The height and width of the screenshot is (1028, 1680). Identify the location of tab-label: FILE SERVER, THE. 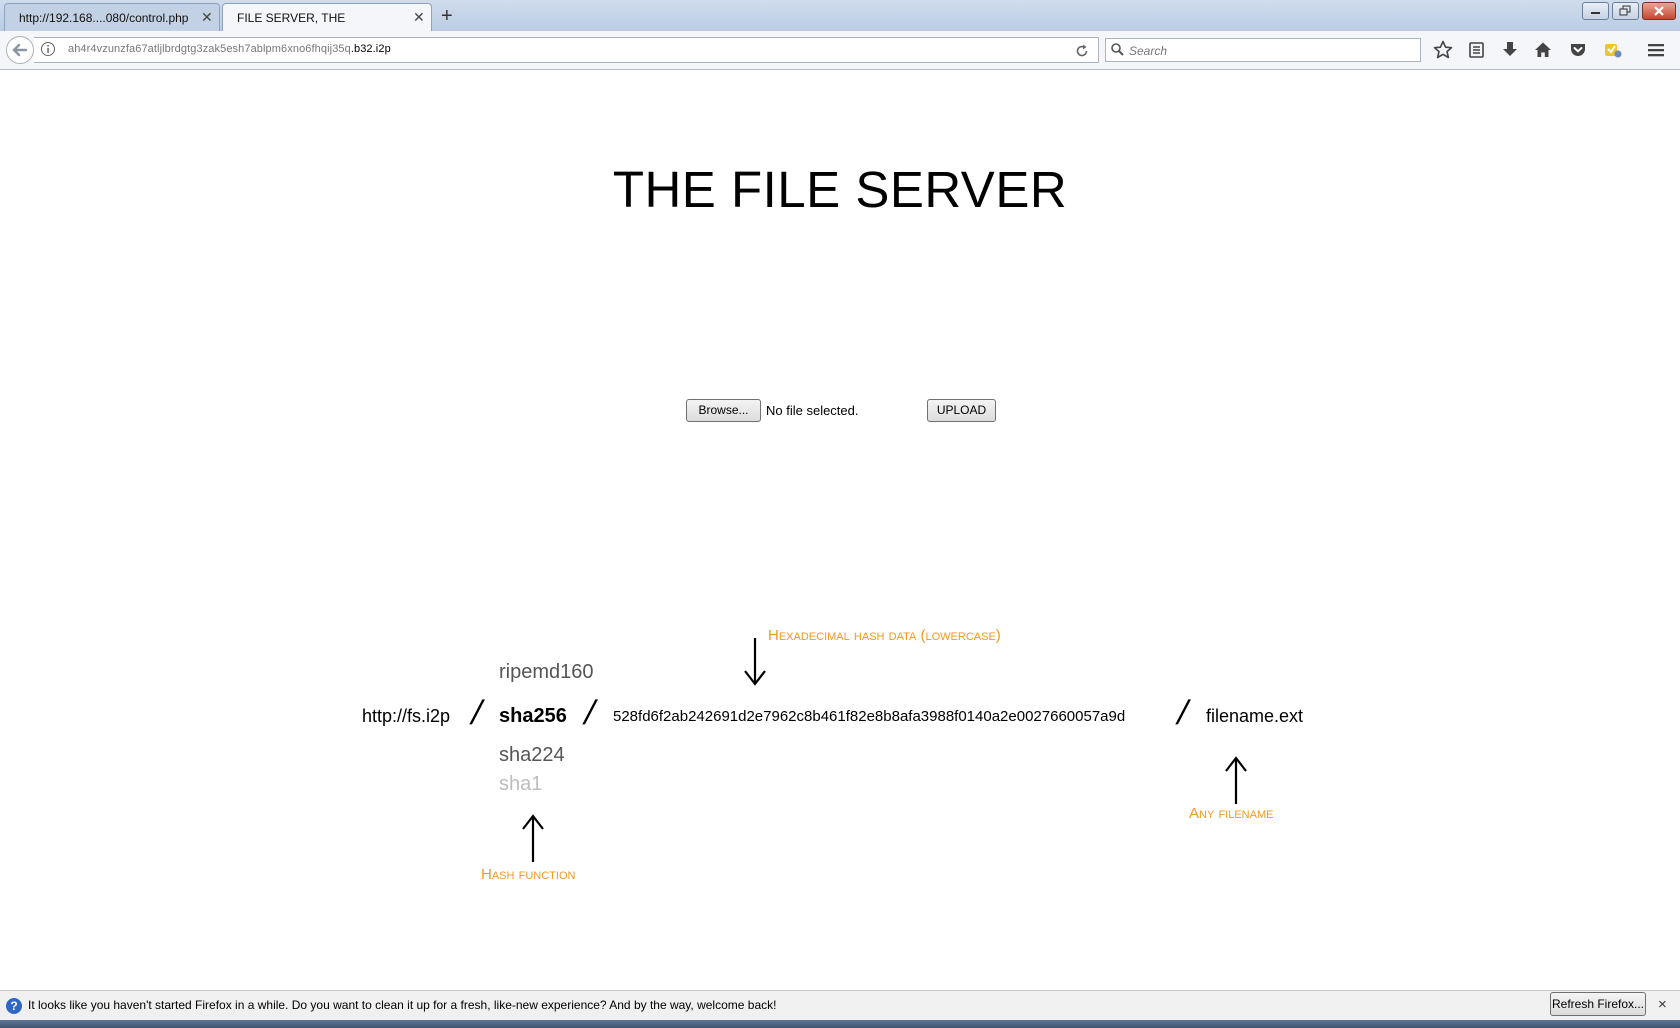
(291, 18).